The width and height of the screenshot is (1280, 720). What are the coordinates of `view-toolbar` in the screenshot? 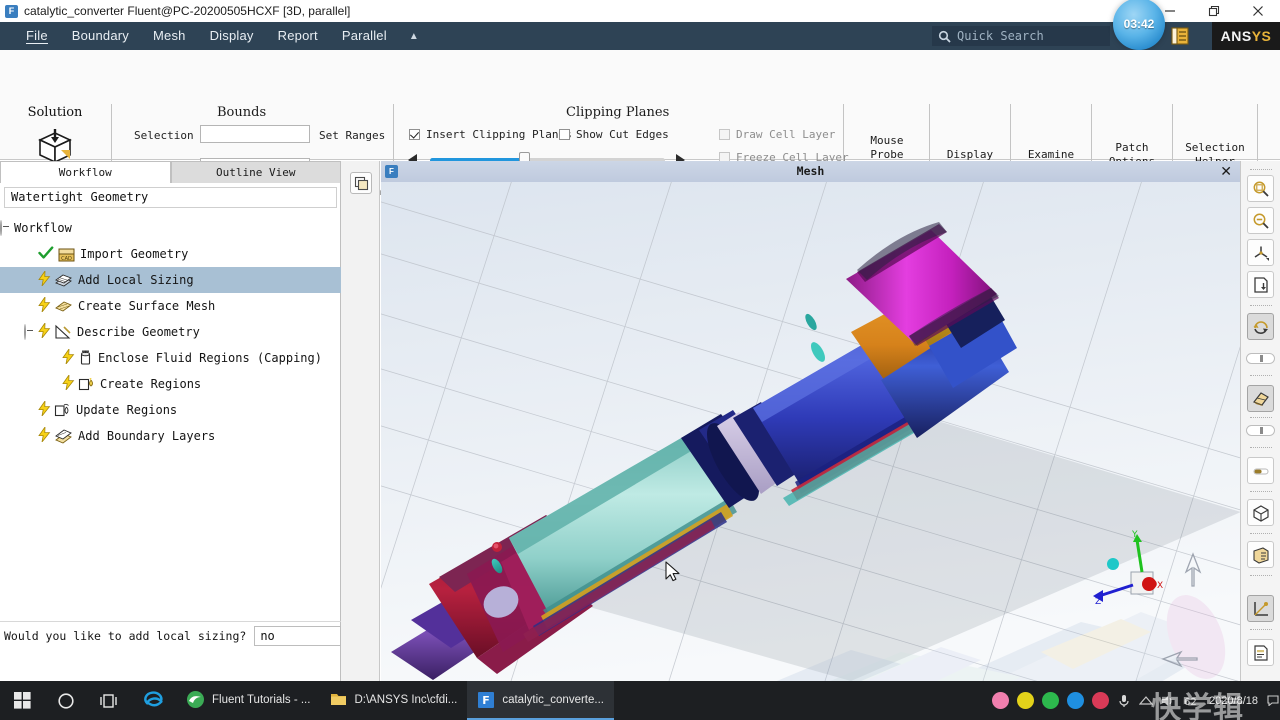 It's located at (1260, 421).